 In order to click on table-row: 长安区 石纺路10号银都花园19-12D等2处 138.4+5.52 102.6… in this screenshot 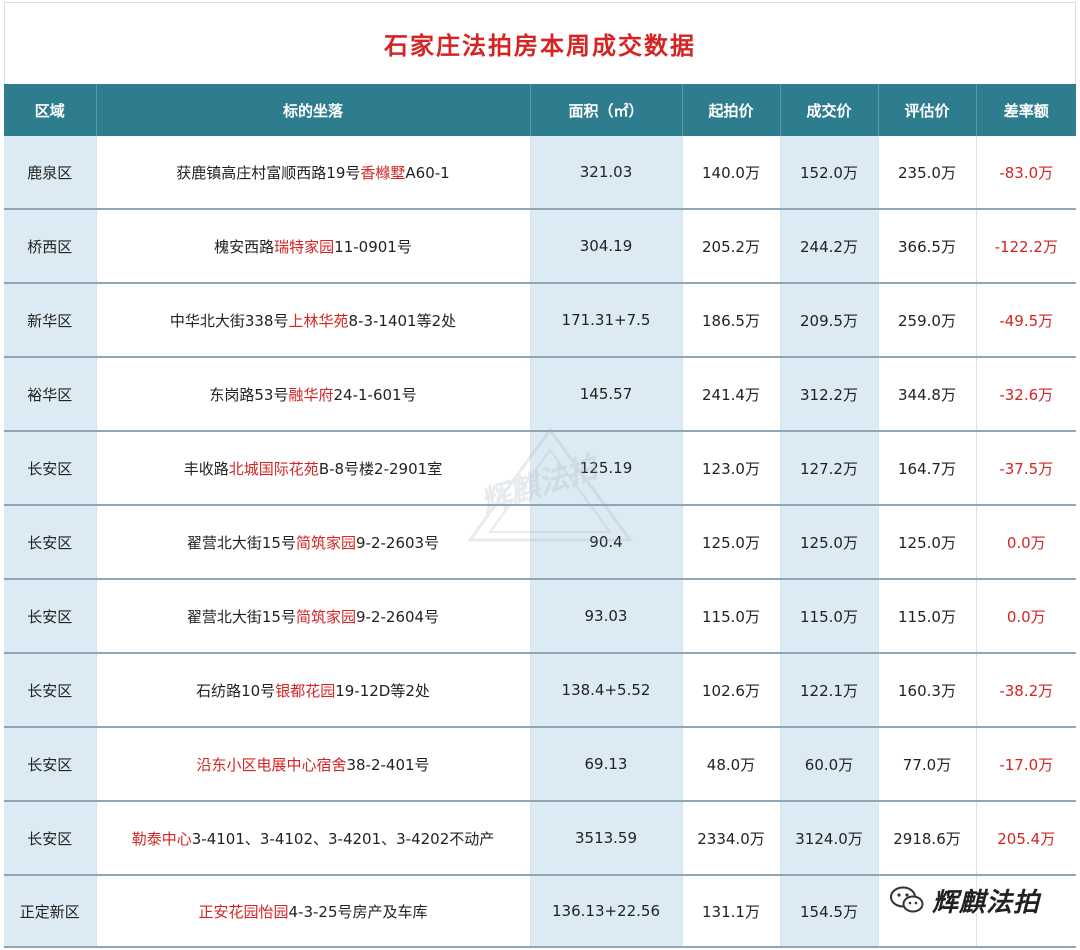, I will do `click(540, 690)`.